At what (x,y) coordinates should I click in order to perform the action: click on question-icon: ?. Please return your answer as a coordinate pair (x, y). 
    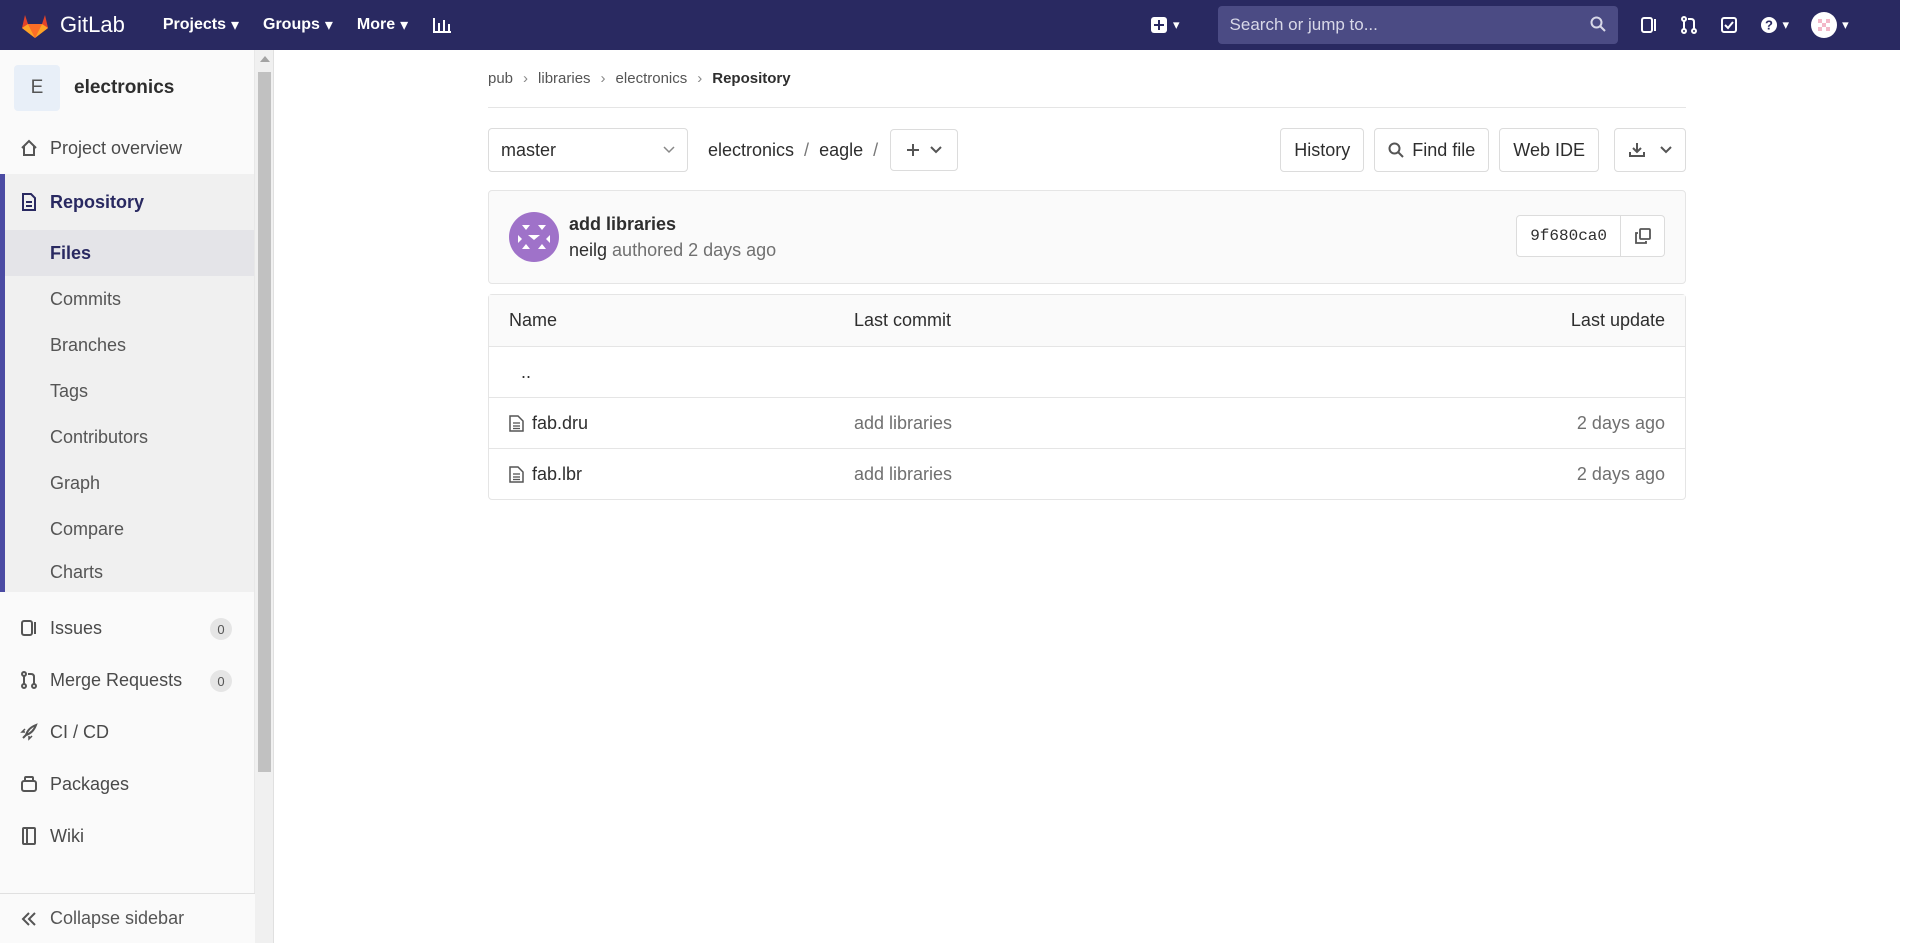
    Looking at the image, I should click on (1768, 25).